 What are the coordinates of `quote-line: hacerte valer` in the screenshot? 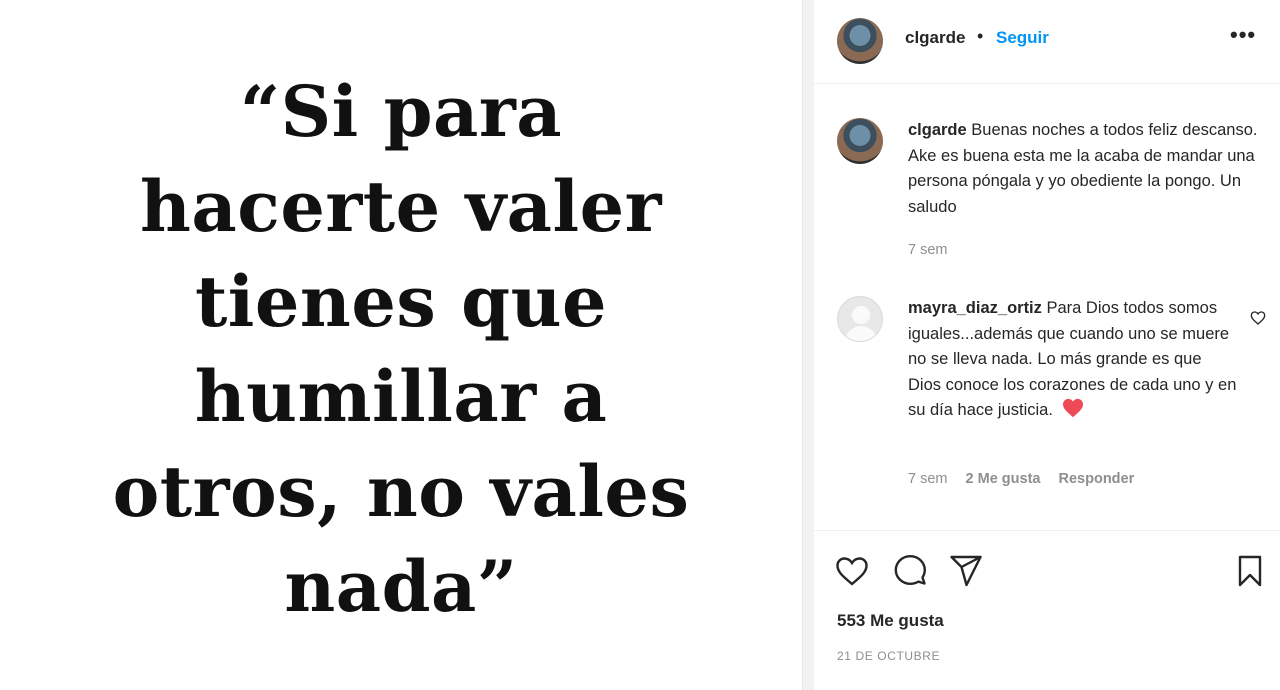 It's located at (401, 206).